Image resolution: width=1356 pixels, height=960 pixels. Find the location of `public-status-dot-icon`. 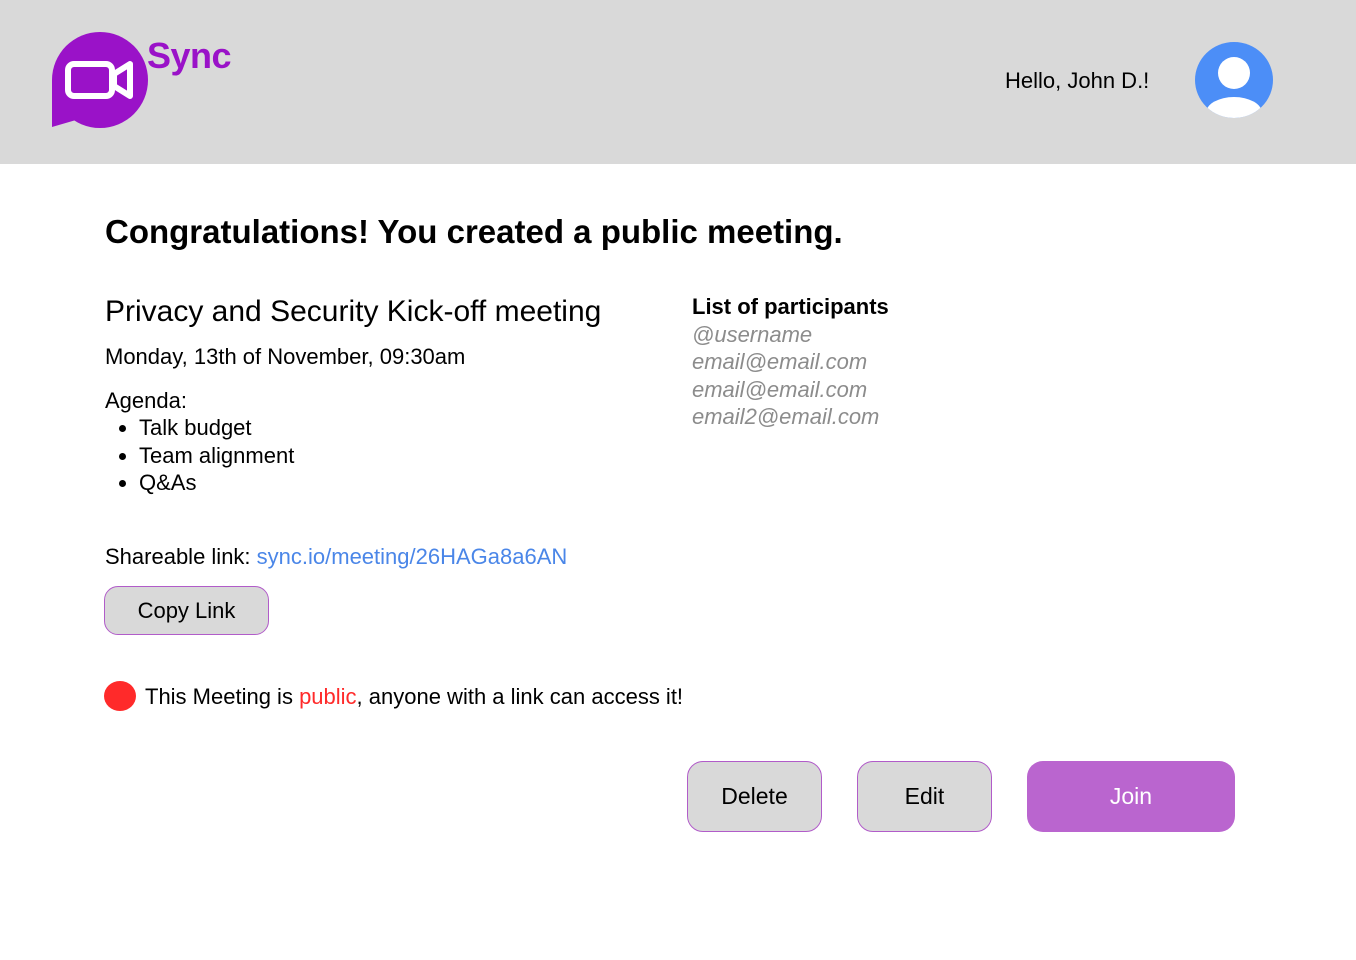

public-status-dot-icon is located at coordinates (120, 696).